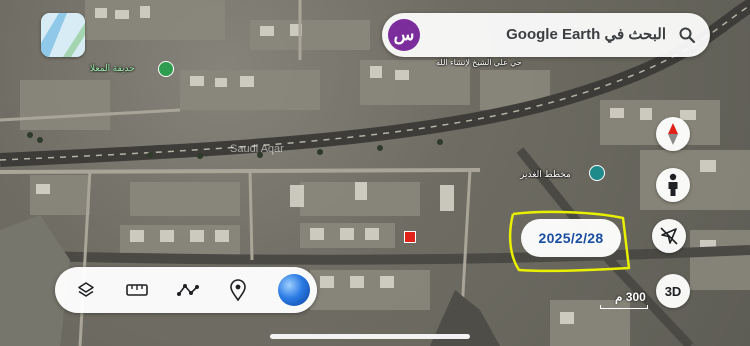 Image resolution: width=750 pixels, height=346 pixels. I want to click on scale-label: 300 م, so click(630, 297).